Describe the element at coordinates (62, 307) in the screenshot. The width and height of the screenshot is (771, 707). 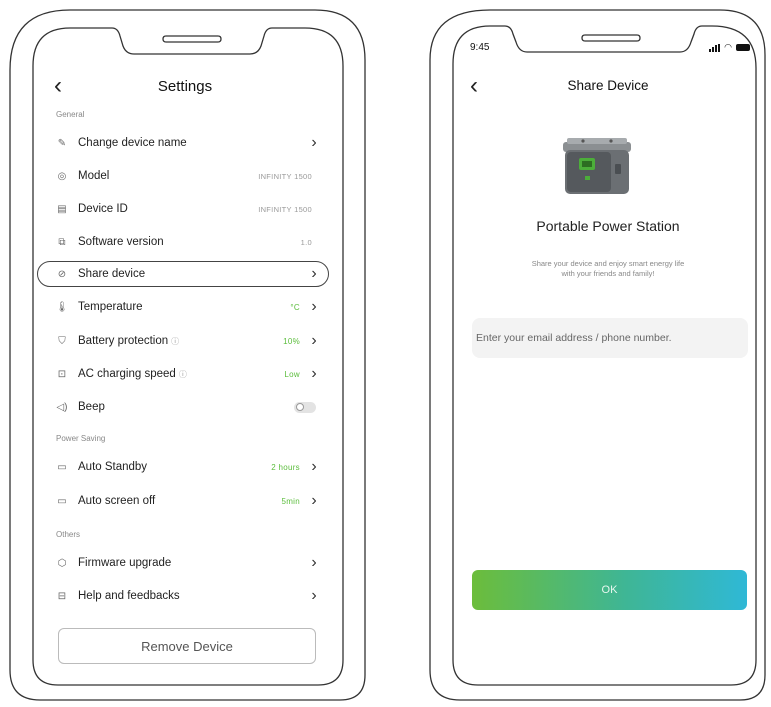
I see `thermometer-icon: 🌡︎` at that location.